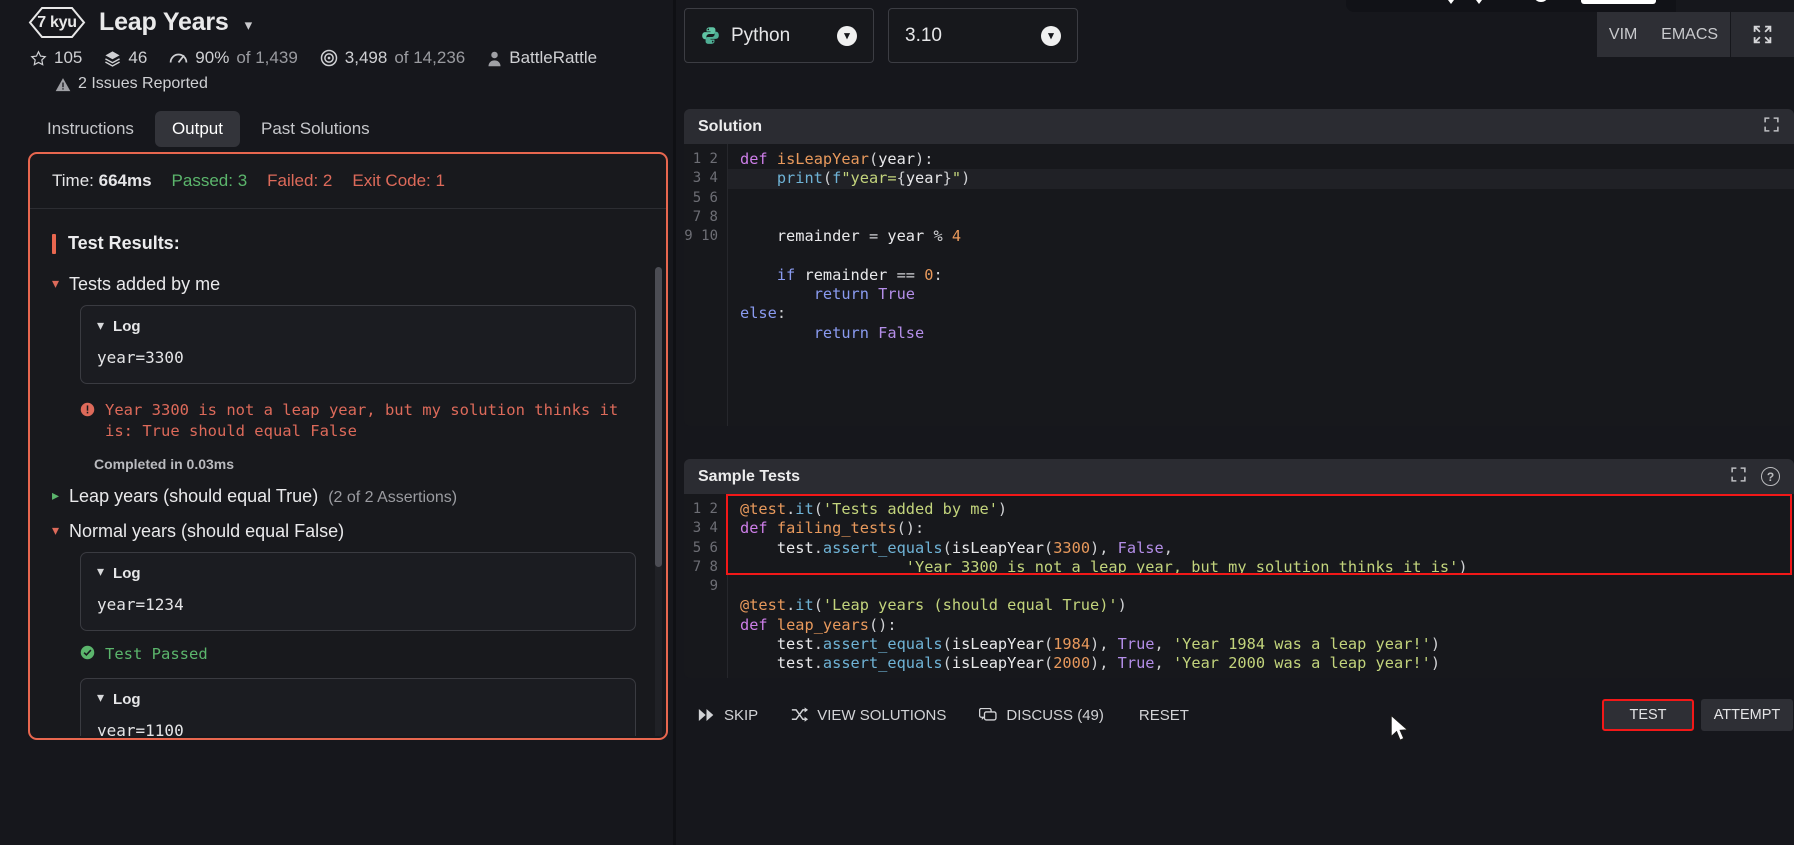 The image size is (1794, 845). I want to click on stat-solved-value: 3,498, so click(366, 57).